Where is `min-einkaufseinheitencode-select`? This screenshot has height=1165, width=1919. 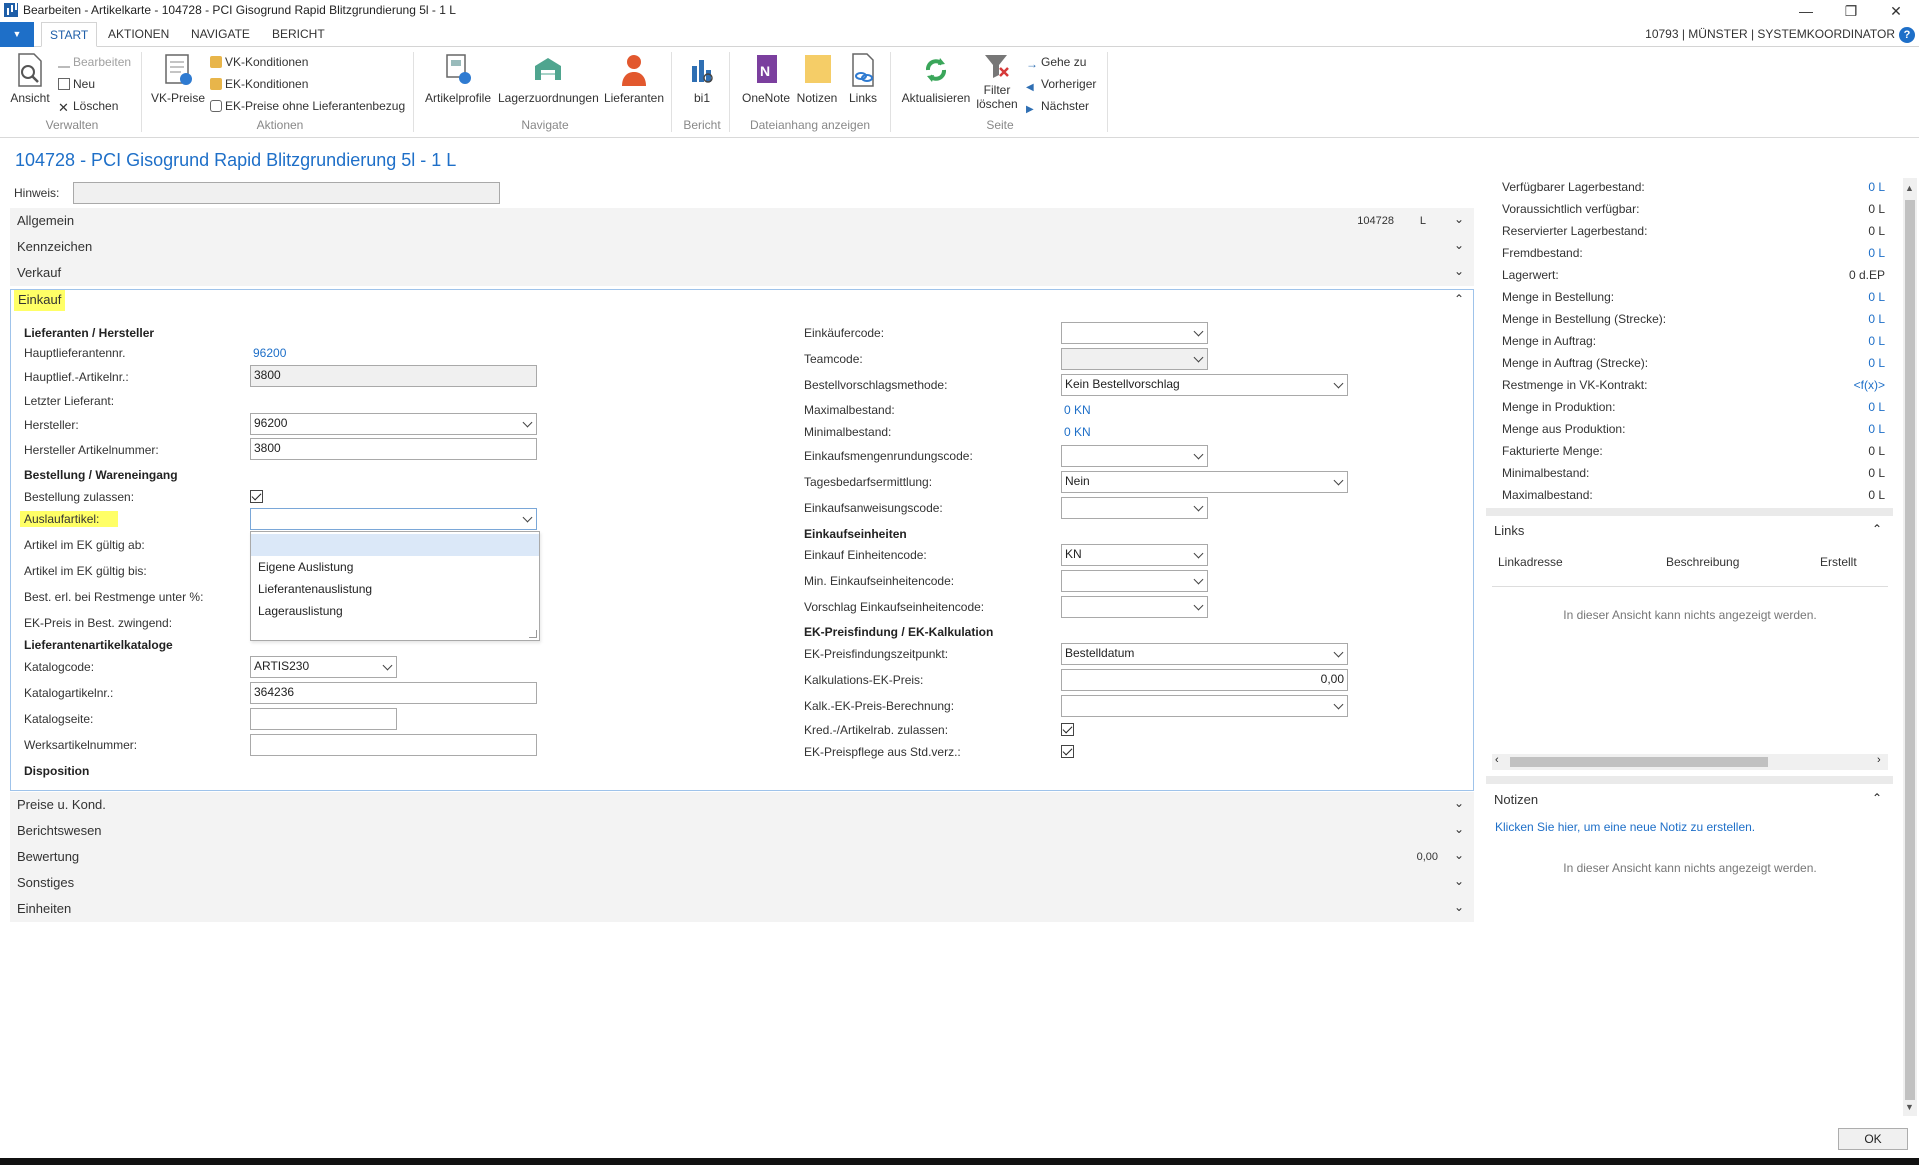 min-einkaufseinheitencode-select is located at coordinates (1134, 581).